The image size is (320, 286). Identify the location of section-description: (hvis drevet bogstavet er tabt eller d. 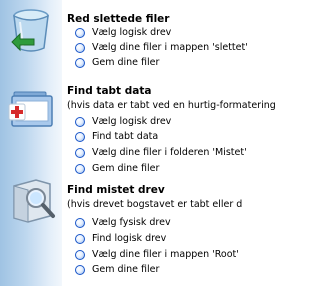
(155, 204).